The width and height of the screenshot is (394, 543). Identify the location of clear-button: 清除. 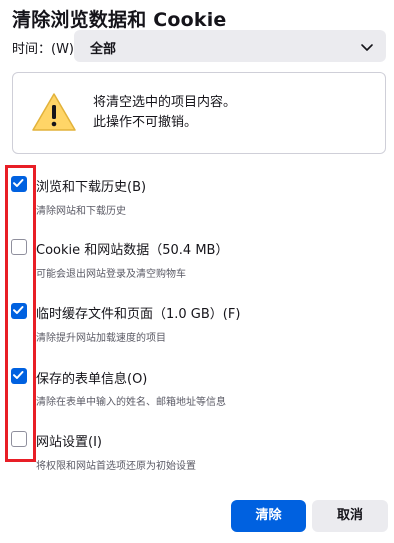
(268, 516).